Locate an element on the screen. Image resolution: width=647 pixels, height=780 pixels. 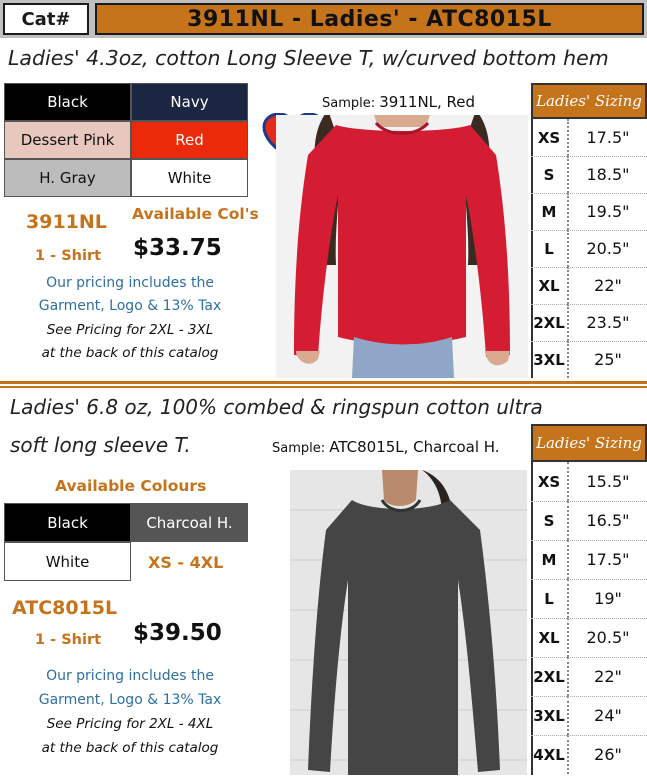
size-row-l: L 19" is located at coordinates (589, 598).